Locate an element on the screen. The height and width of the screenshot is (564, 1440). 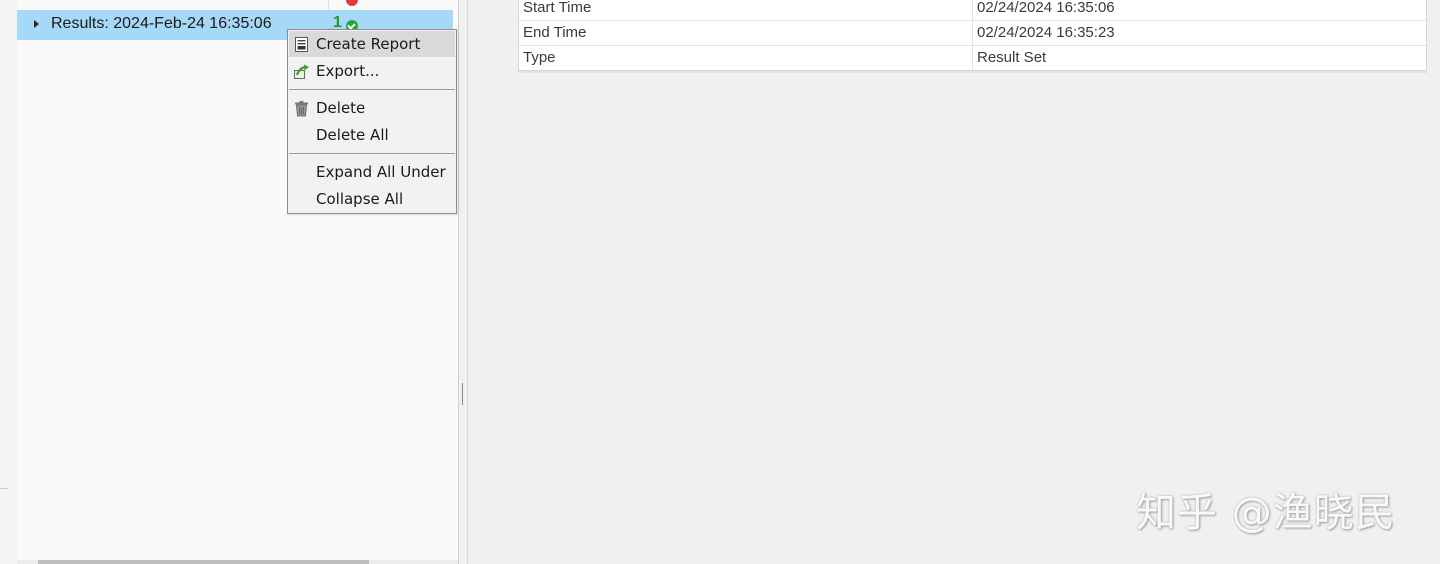
tree-row-label: Results: 2024-Feb-24 16:35:06 is located at coordinates (161, 23).